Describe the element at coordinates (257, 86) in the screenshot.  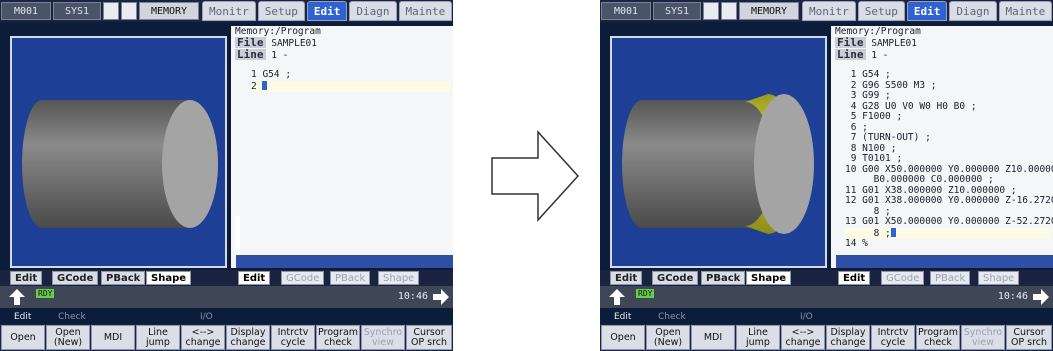
I see `line-text: 2` at that location.